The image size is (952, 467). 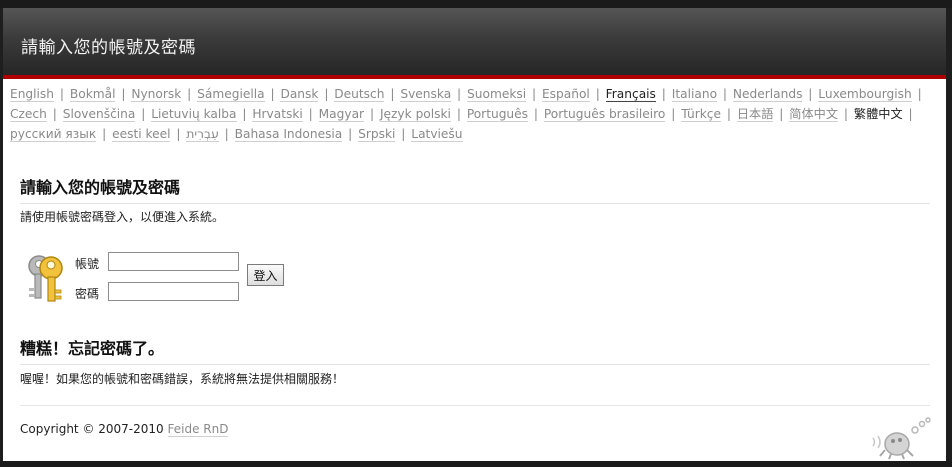 What do you see at coordinates (87, 264) in the screenshot?
I see `username-label: 帳號` at bounding box center [87, 264].